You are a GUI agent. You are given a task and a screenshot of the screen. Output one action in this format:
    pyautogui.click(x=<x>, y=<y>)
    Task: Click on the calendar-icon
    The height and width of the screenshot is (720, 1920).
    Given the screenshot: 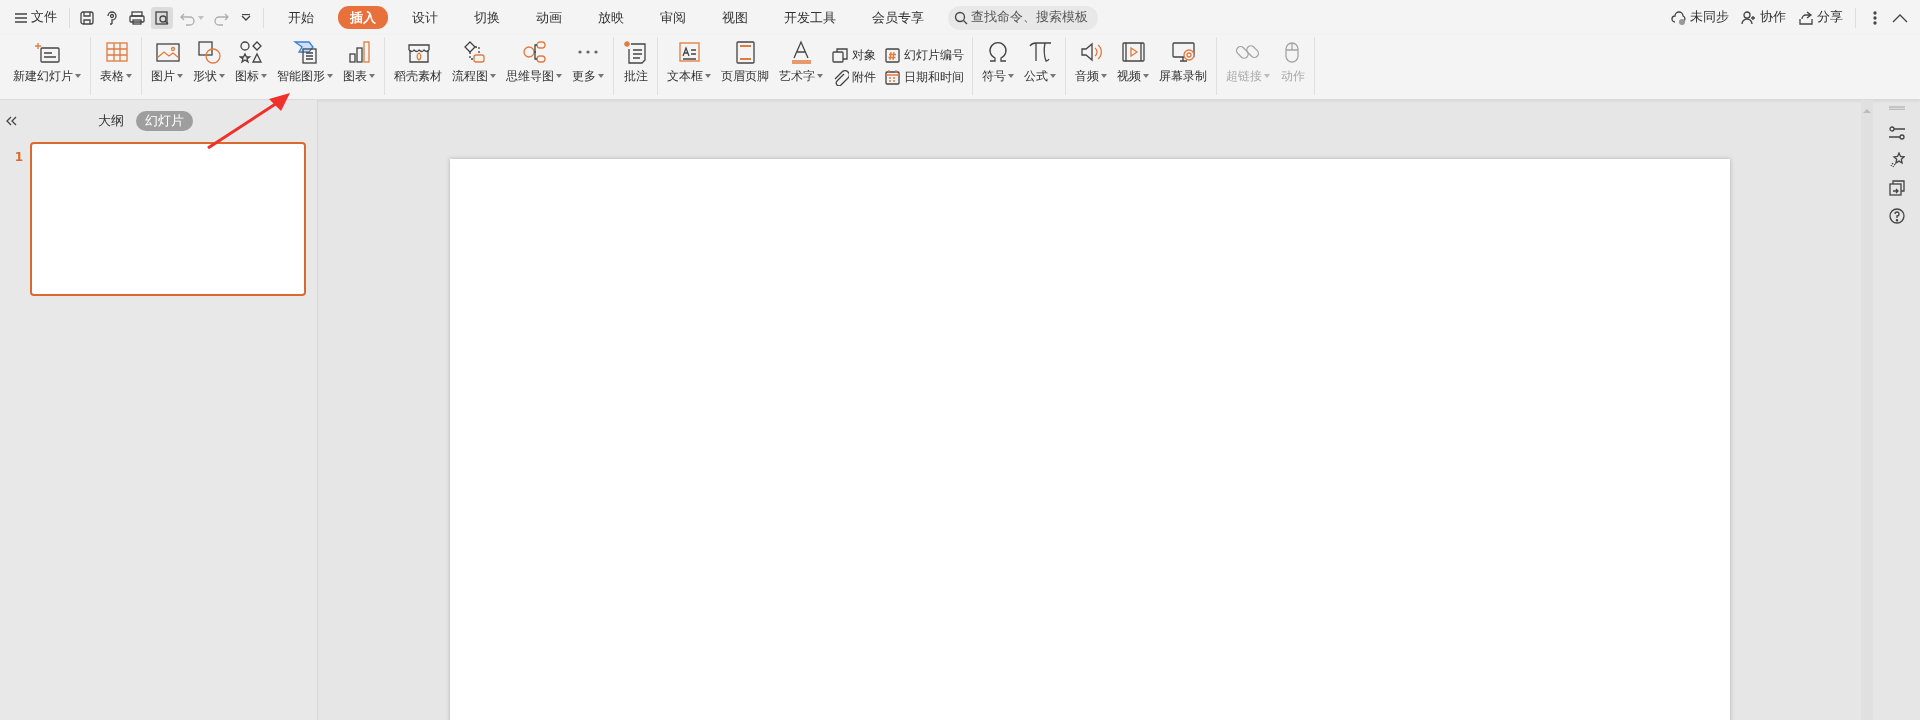 What is the action you would take?
    pyautogui.click(x=892, y=77)
    